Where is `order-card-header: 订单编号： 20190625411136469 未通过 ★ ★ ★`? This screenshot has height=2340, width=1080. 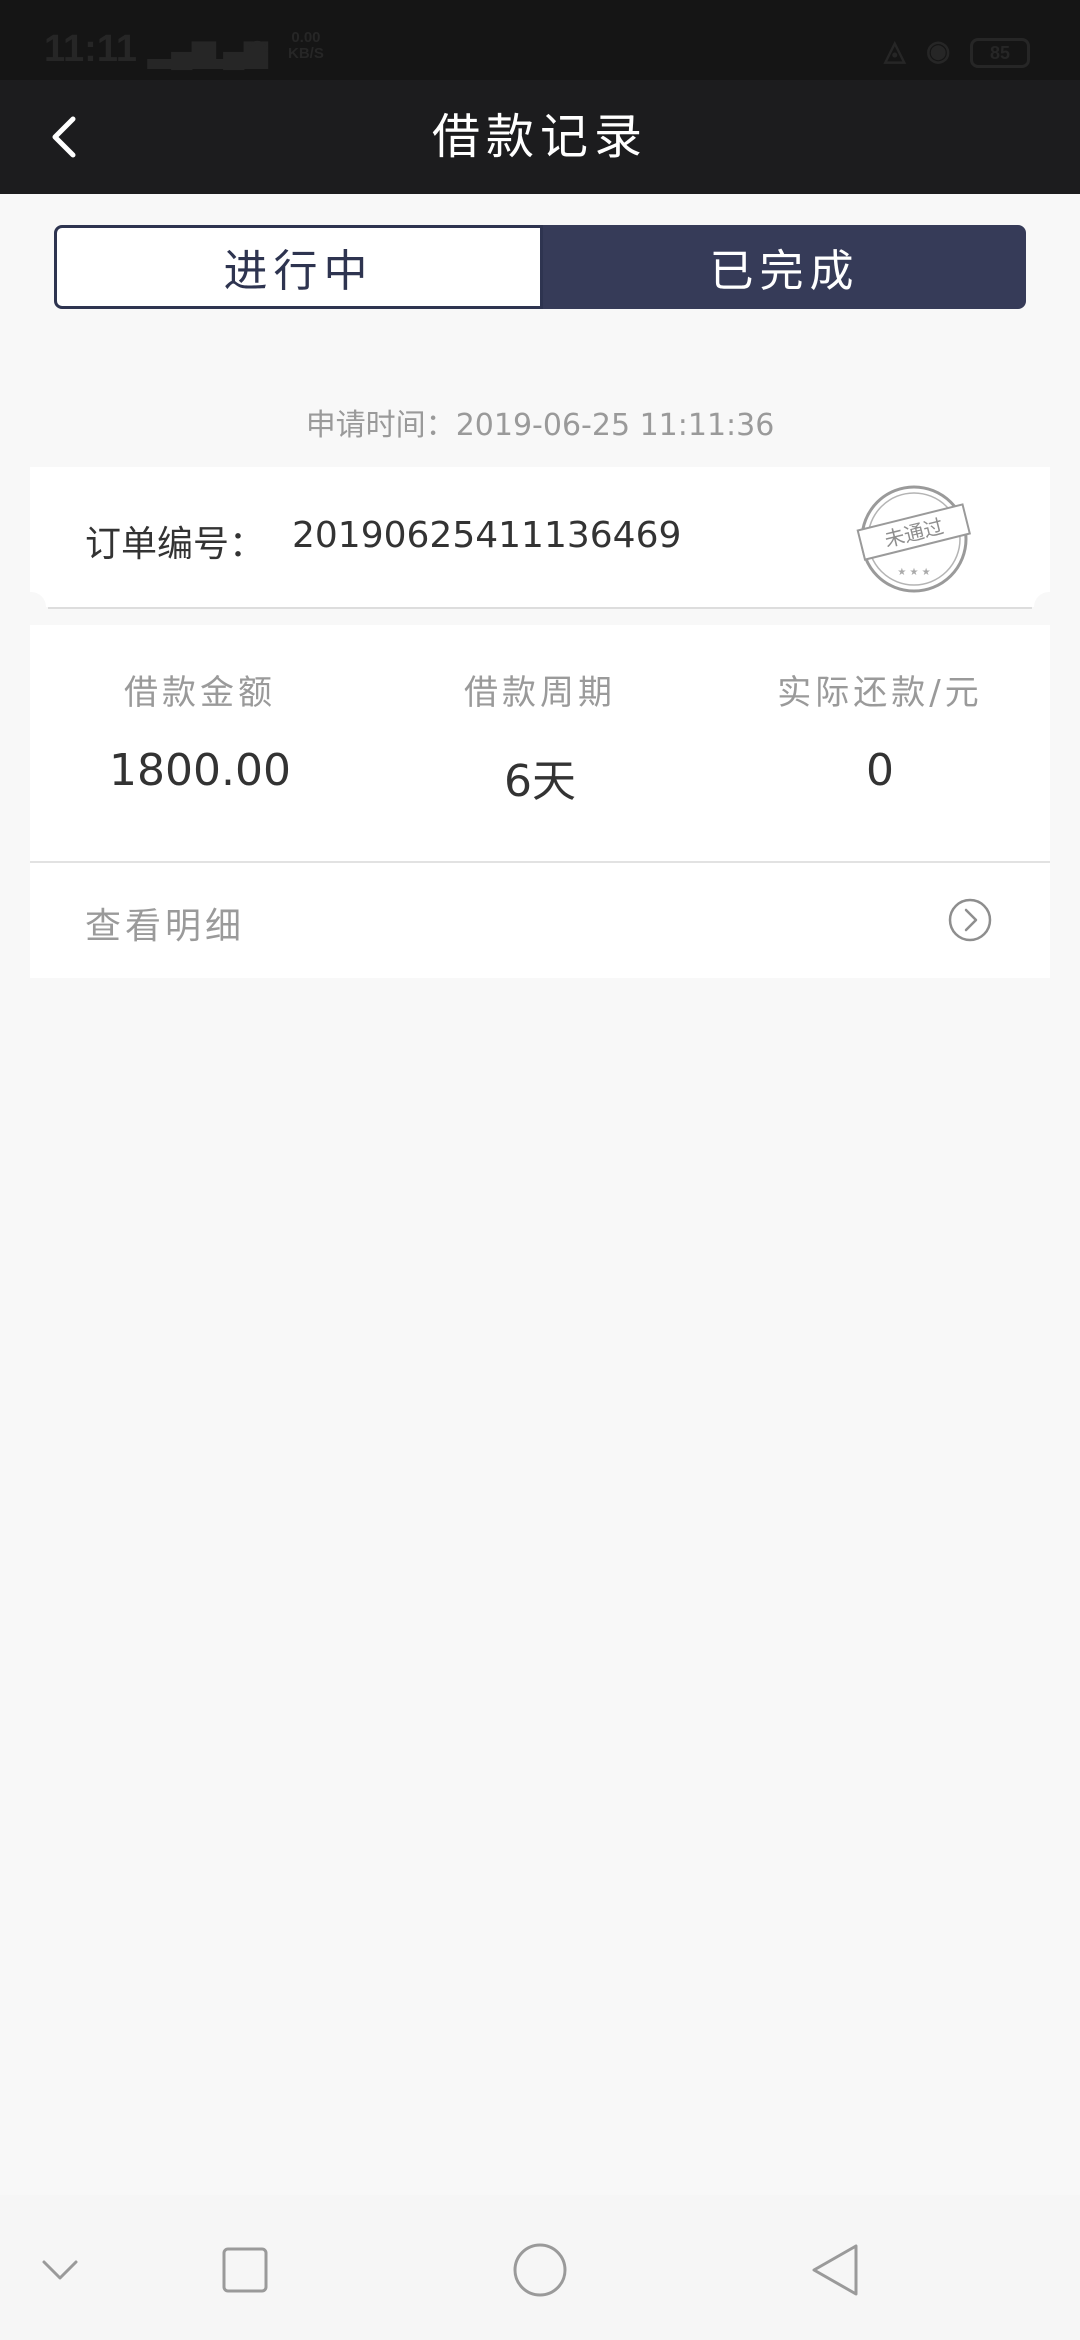 order-card-header: 订单编号： 20190625411136469 未通过 ★ ★ ★ is located at coordinates (540, 537).